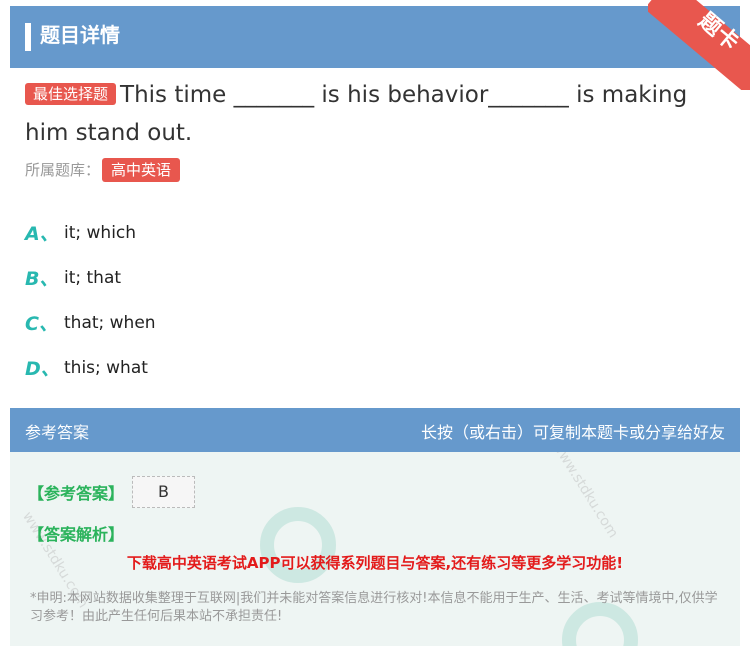  Describe the element at coordinates (375, 37) in the screenshot. I see `page-header: 题目详情` at that location.